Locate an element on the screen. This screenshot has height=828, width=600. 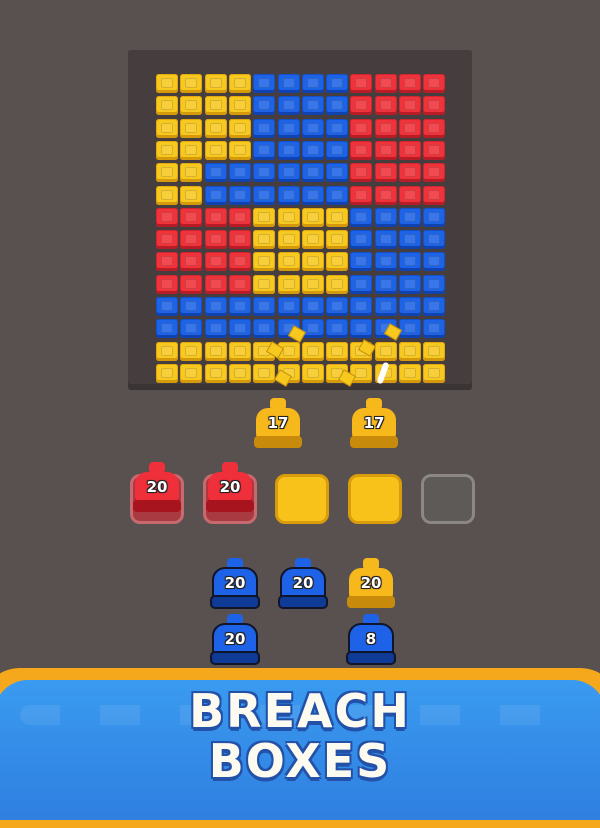
queue-cannon-5: 8 is located at coordinates (371, 640).